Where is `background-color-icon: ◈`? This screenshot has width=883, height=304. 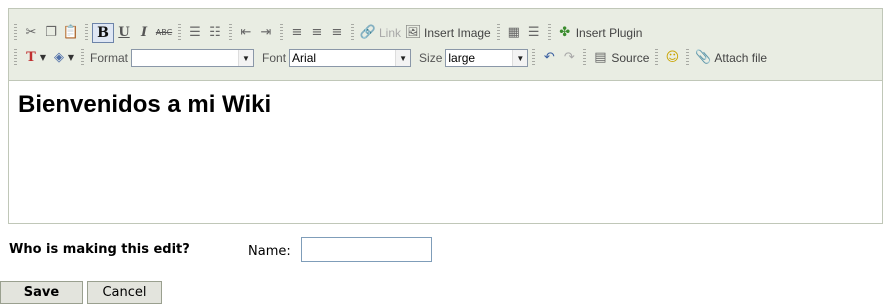 background-color-icon: ◈ is located at coordinates (59, 57).